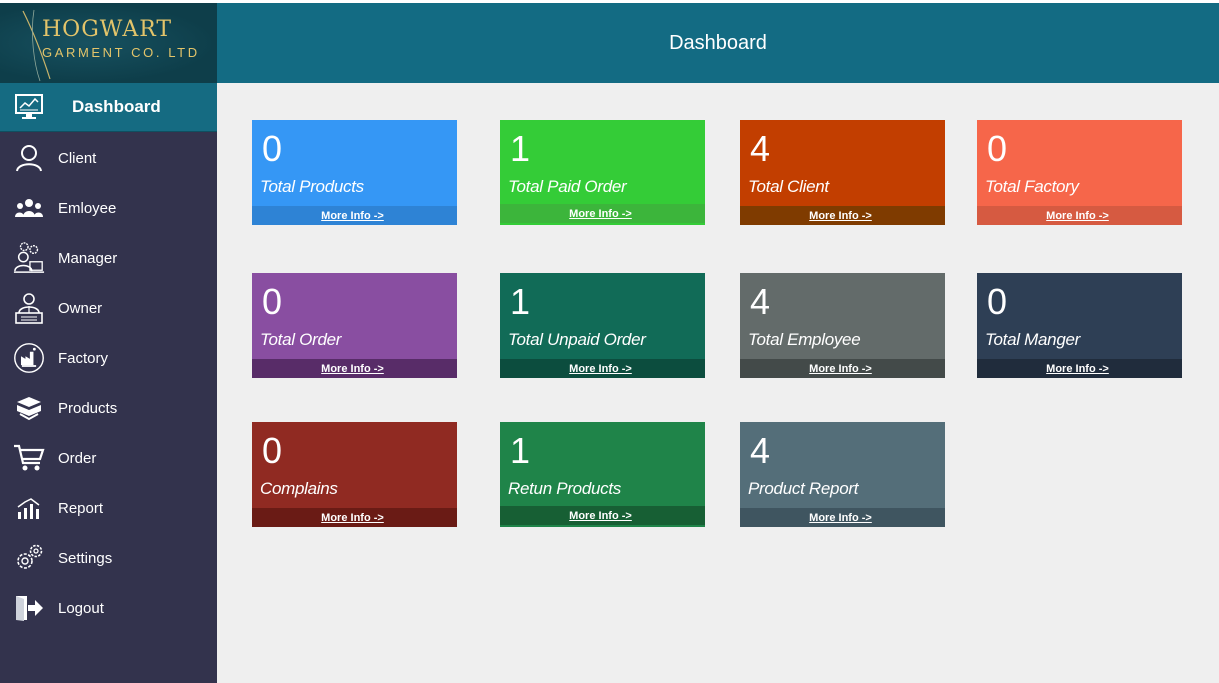 The height and width of the screenshot is (683, 1219). What do you see at coordinates (29, 308) in the screenshot?
I see `owner-desk-icon` at bounding box center [29, 308].